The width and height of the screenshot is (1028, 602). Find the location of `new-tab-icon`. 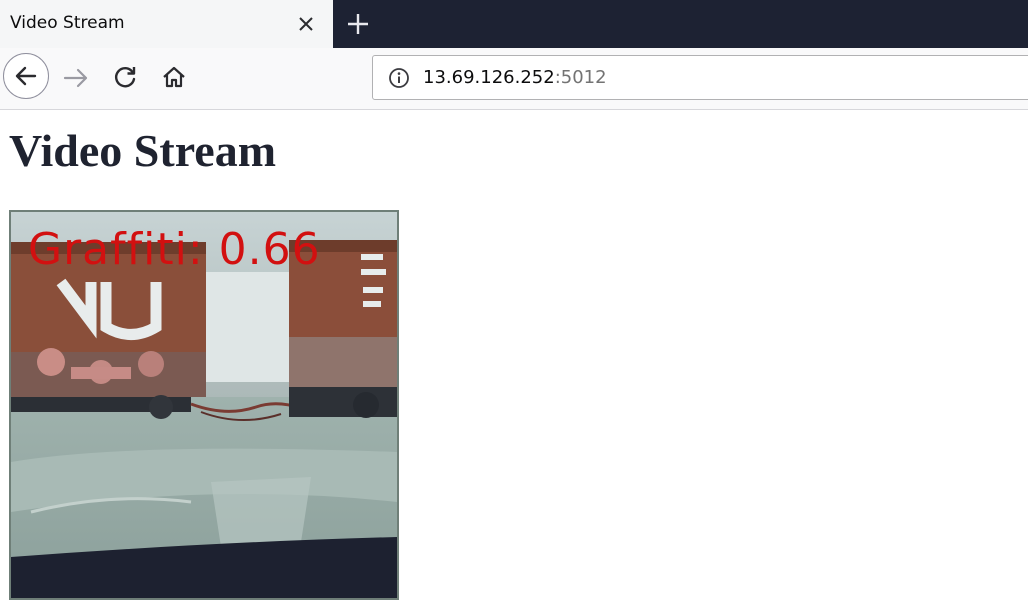

new-tab-icon is located at coordinates (358, 24).